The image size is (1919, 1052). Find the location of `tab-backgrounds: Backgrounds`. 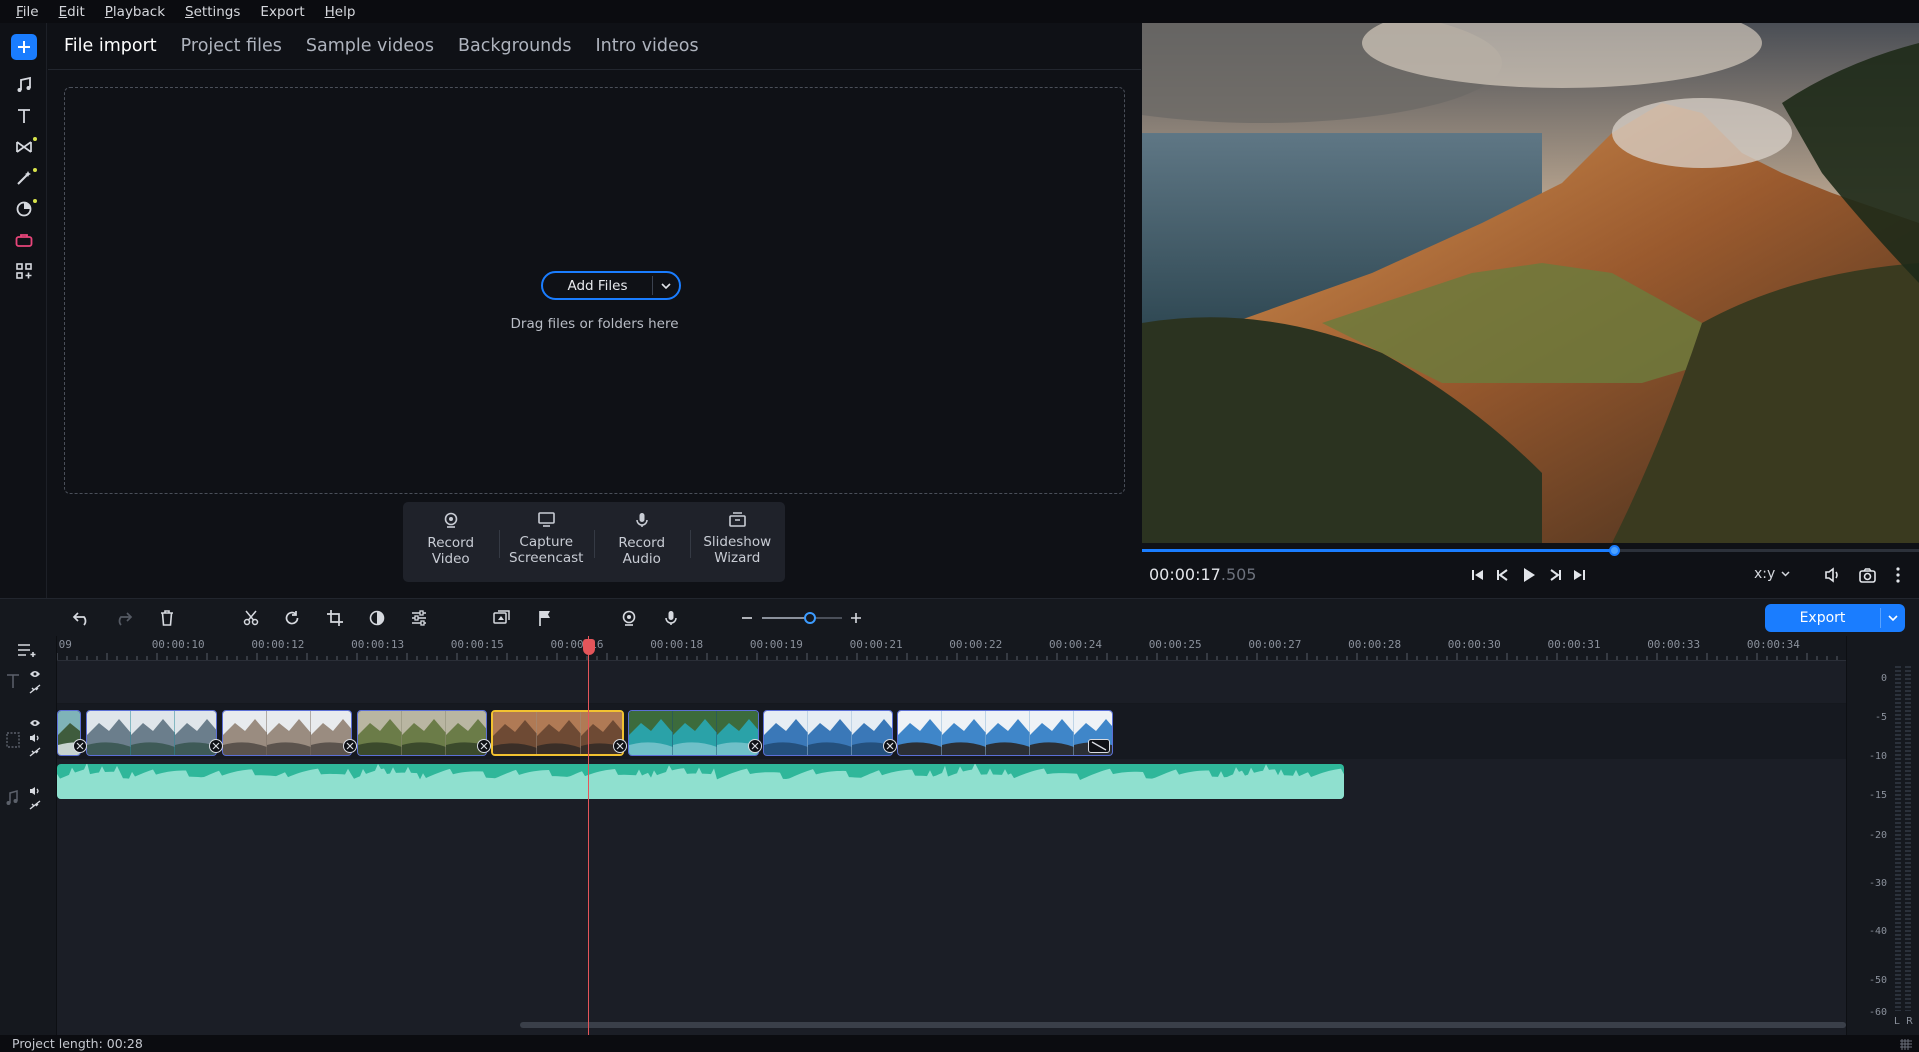

tab-backgrounds: Backgrounds is located at coordinates (515, 46).